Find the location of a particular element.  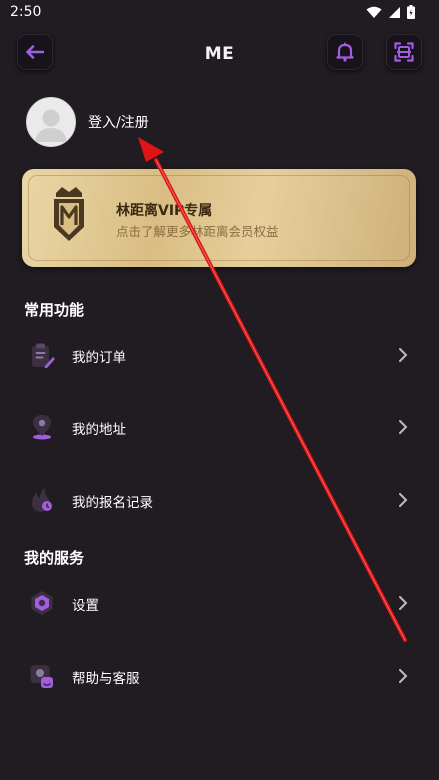

menu-item-my-orders: 我的订单 is located at coordinates (219, 355).